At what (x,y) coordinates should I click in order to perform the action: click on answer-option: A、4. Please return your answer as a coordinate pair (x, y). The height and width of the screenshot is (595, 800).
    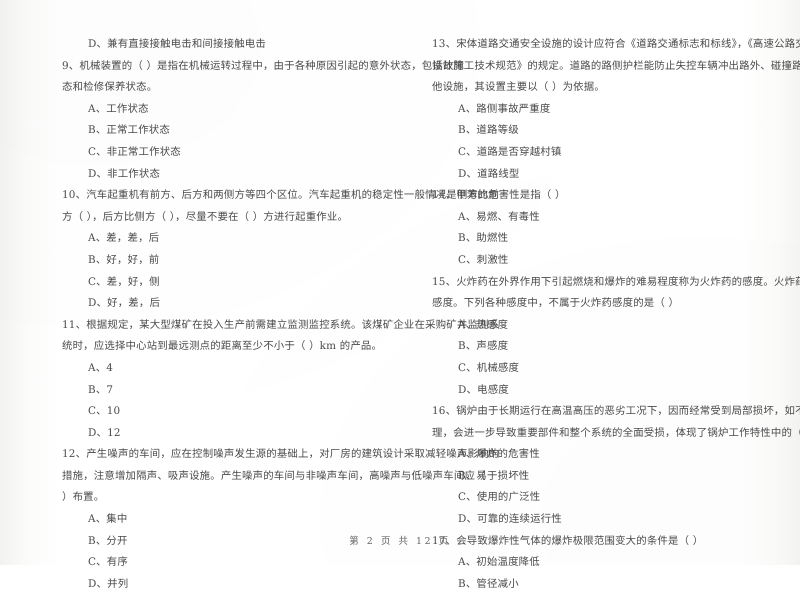
    Looking at the image, I should click on (101, 367).